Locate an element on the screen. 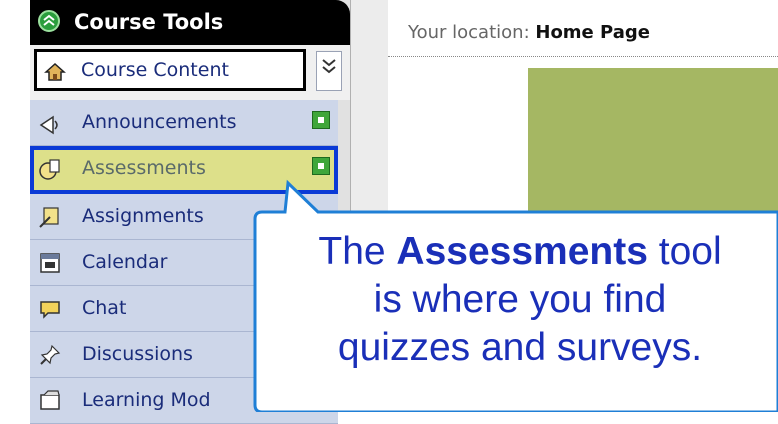 The image size is (778, 424). callout-line-1: The Assessments tool is located at coordinates (520, 251).